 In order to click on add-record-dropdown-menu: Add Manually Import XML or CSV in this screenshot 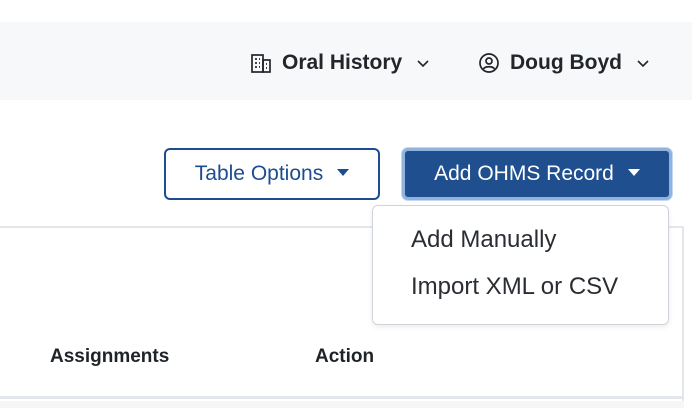, I will do `click(520, 265)`.